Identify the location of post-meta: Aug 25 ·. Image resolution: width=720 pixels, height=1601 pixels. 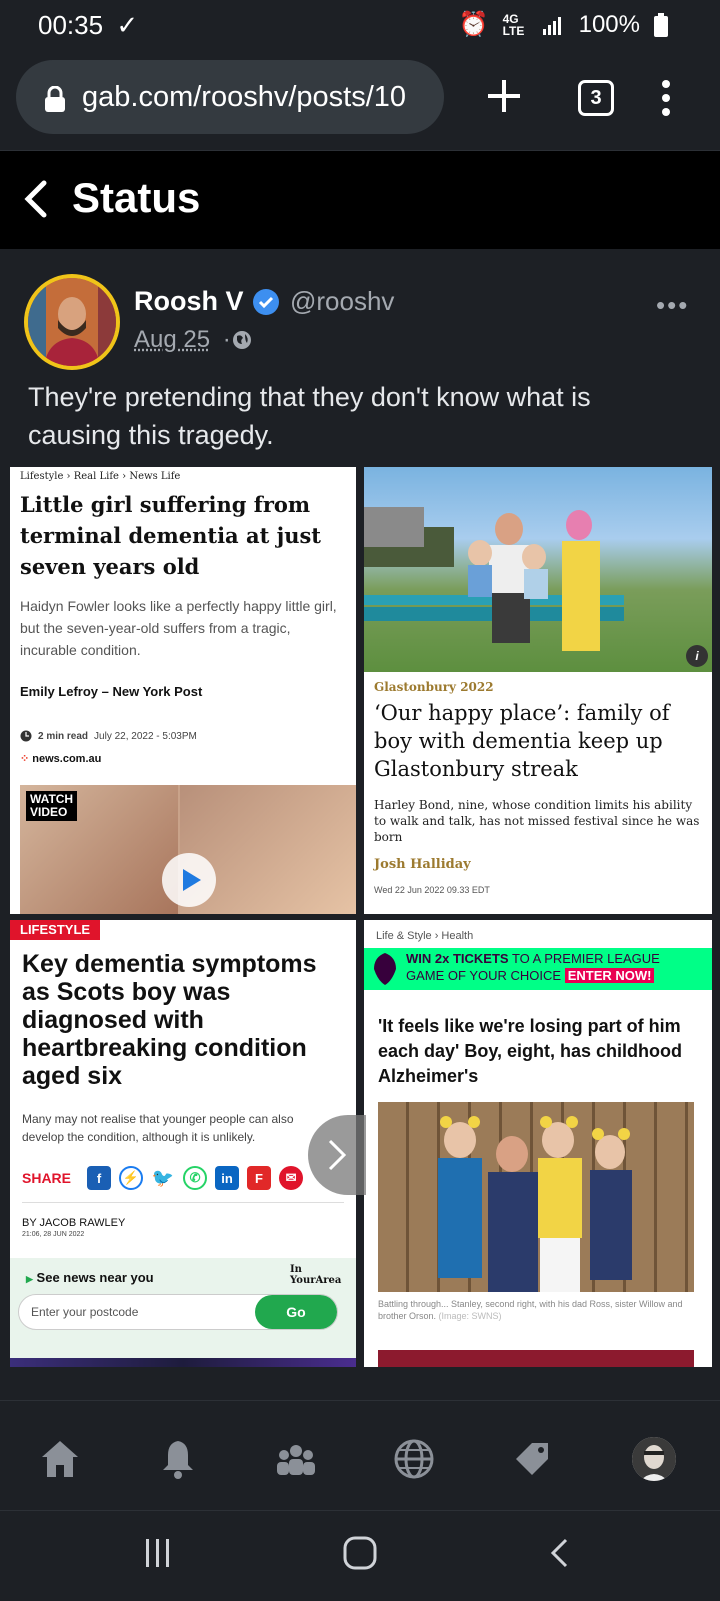
(182, 340).